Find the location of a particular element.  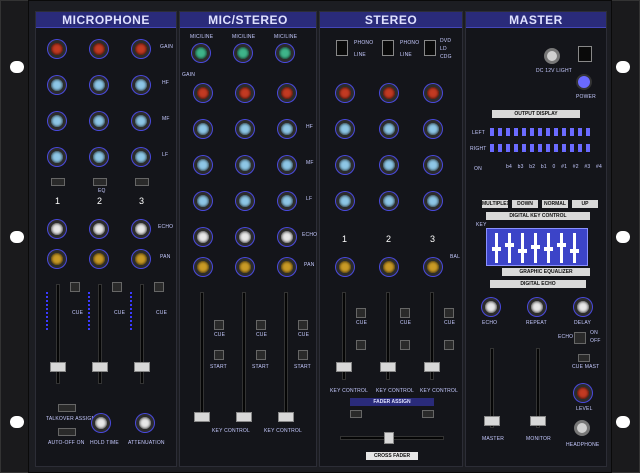

hold-time-knob is located at coordinates (101, 423).